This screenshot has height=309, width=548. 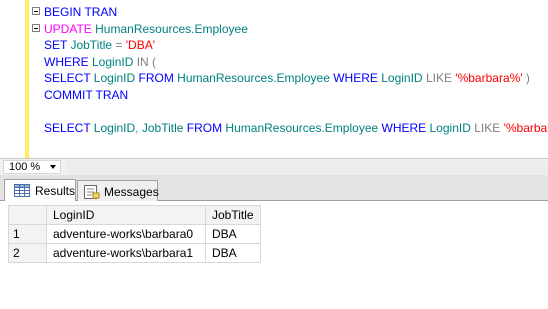 I want to click on grid-icon, so click(x=22, y=192).